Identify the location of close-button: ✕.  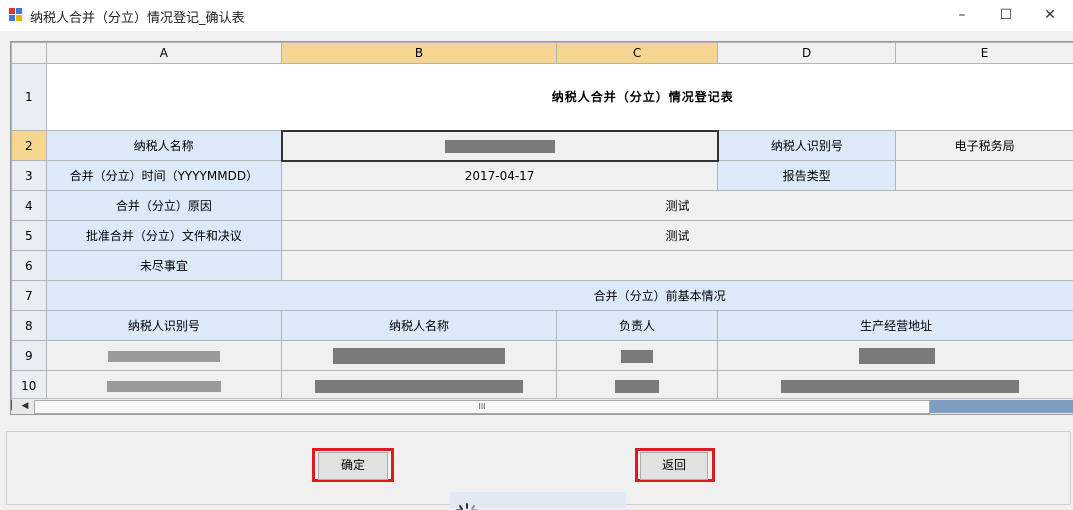
(1050, 15).